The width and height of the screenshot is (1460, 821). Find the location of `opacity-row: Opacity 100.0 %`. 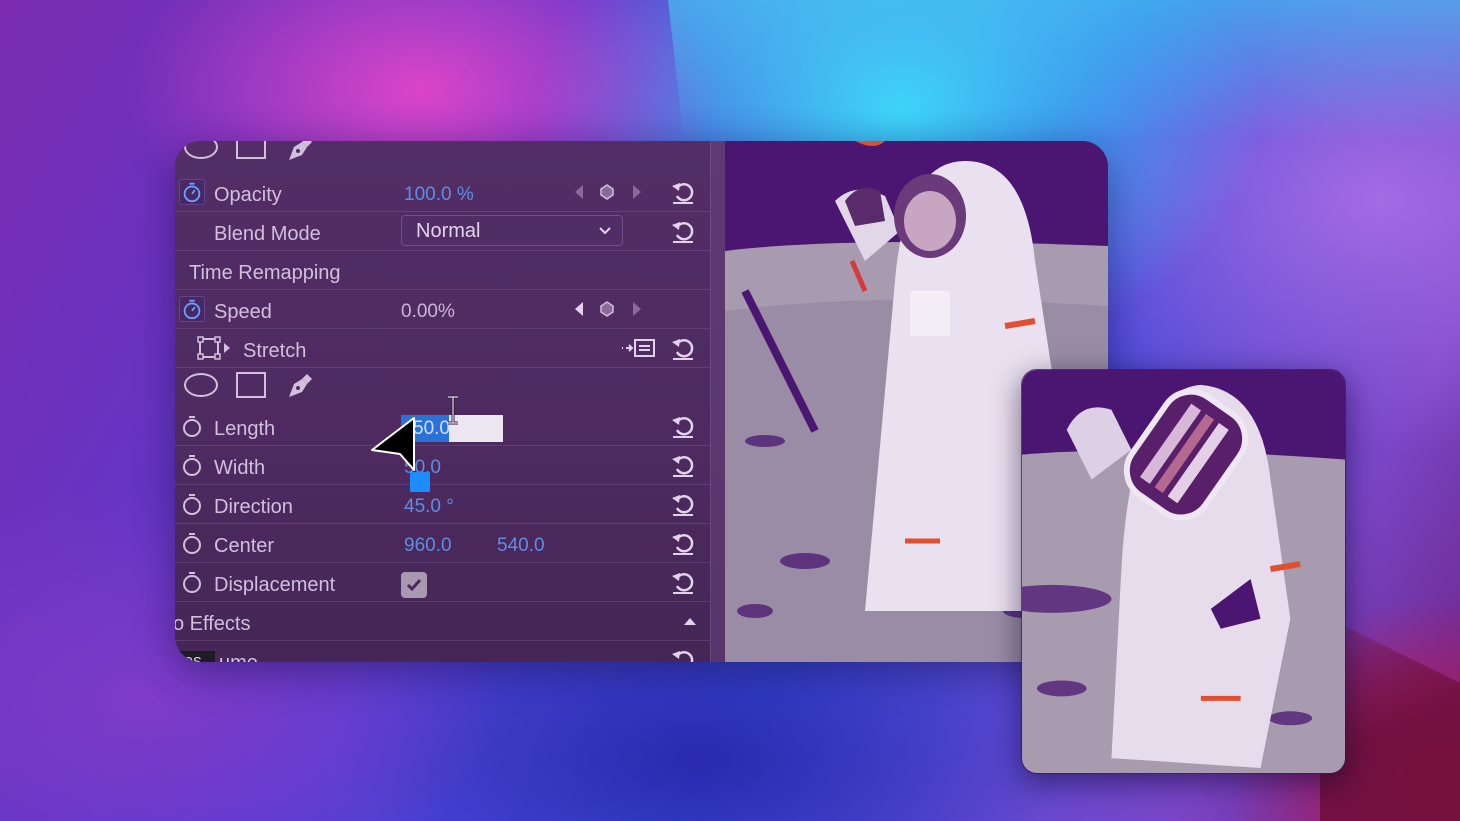

opacity-row: Opacity 100.0 % is located at coordinates (442, 192).